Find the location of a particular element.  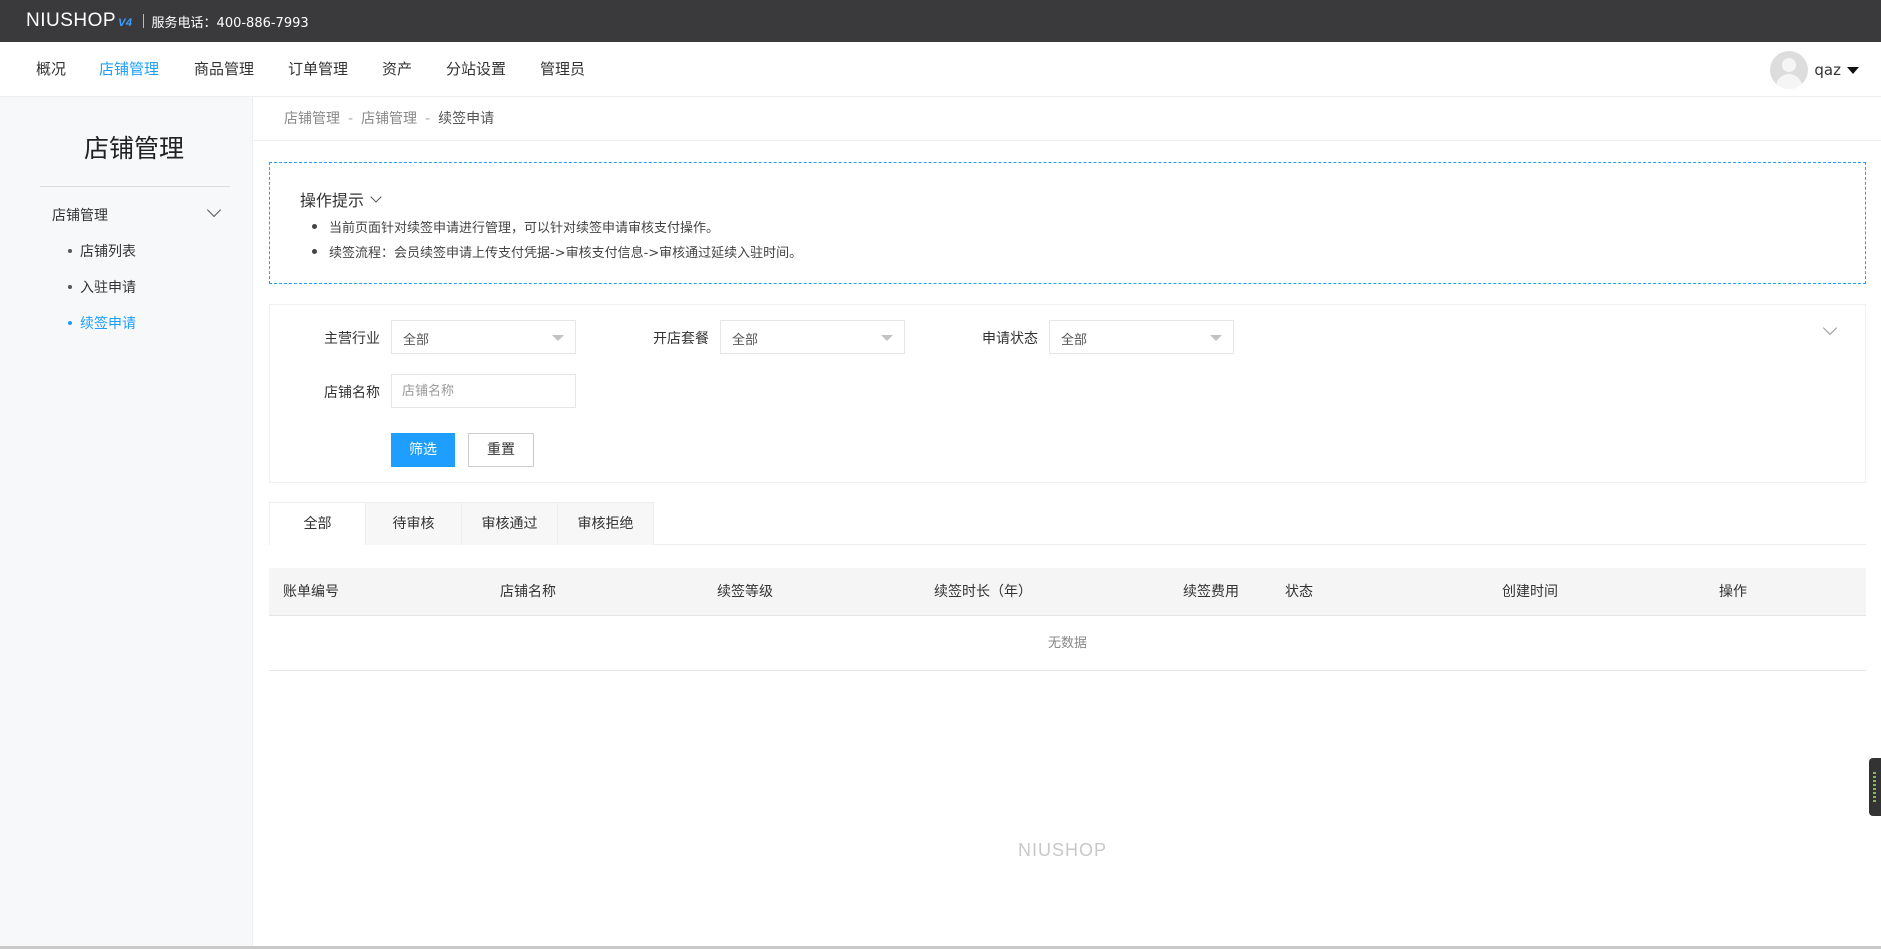

sidebar-group-shop-management: 店铺管理 is located at coordinates (80, 215).